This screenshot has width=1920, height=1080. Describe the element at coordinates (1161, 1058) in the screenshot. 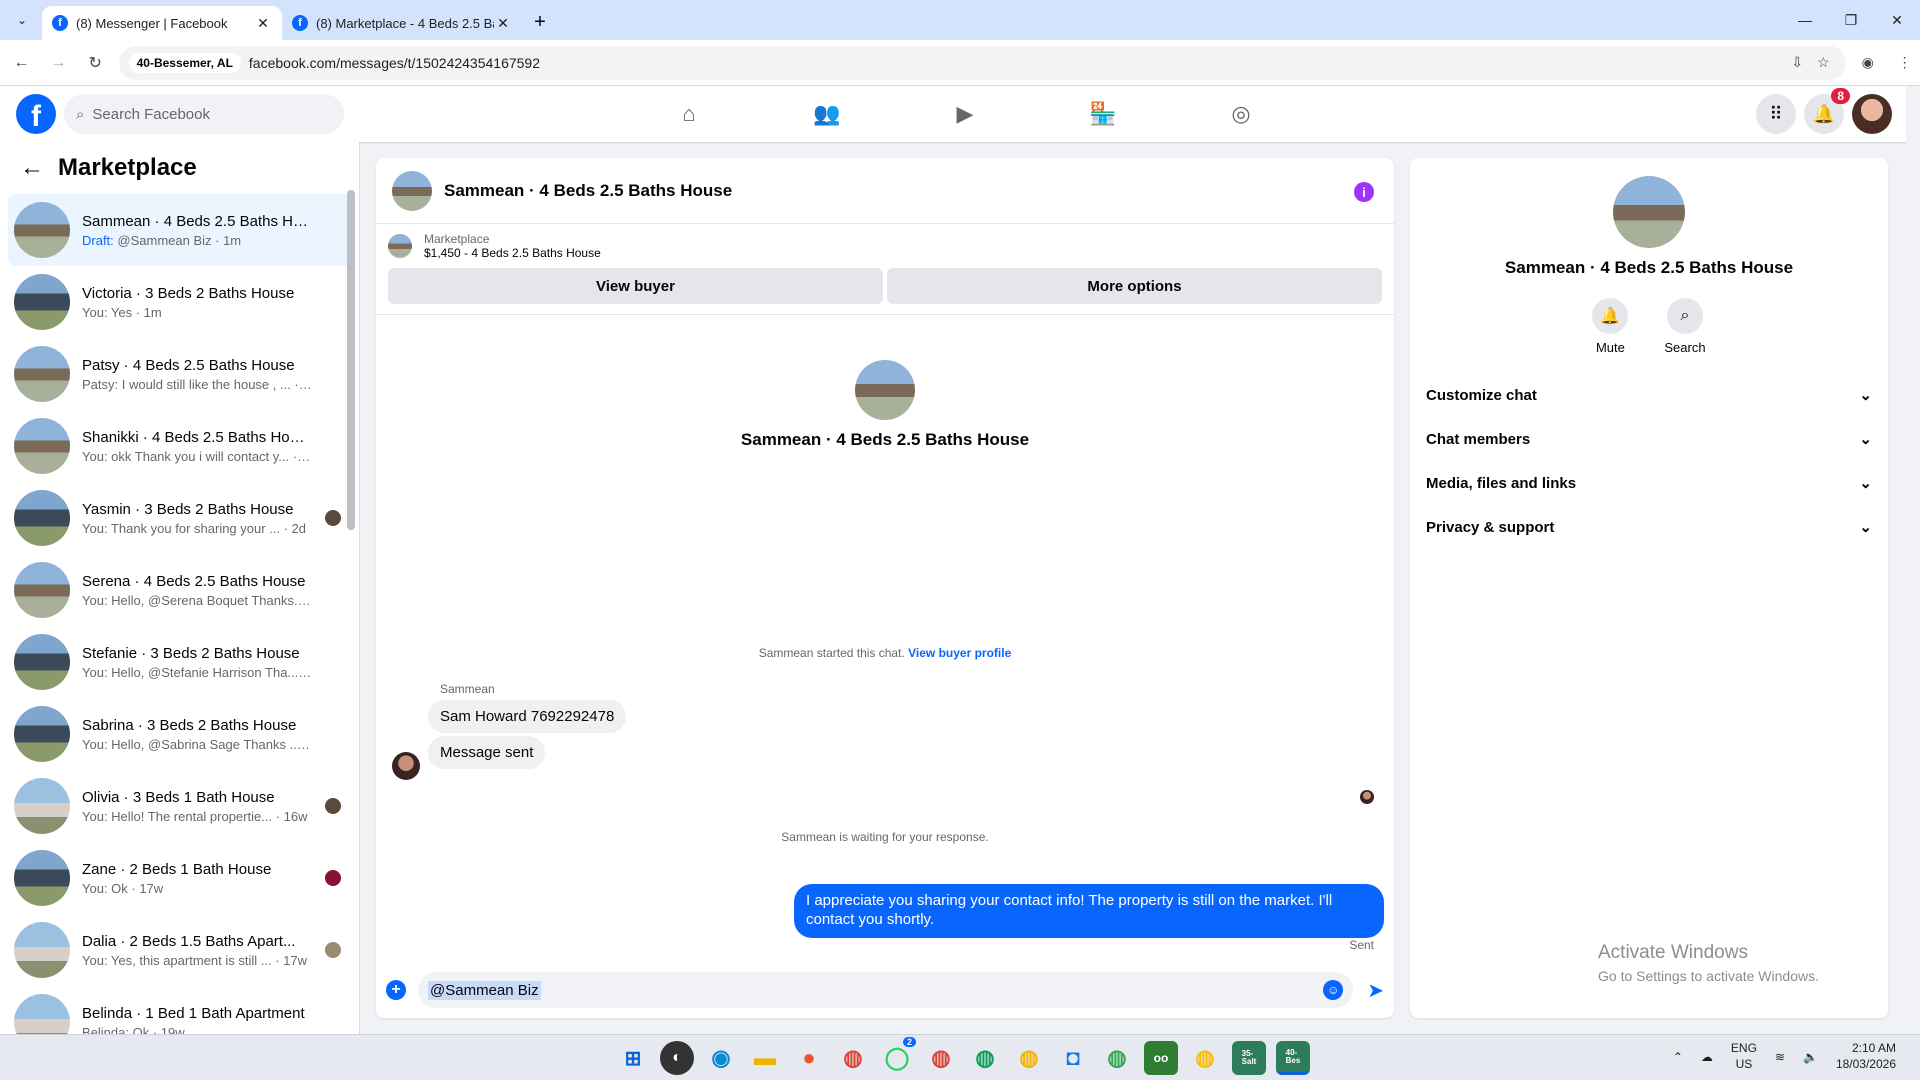

I see `app-icon: oo` at that location.